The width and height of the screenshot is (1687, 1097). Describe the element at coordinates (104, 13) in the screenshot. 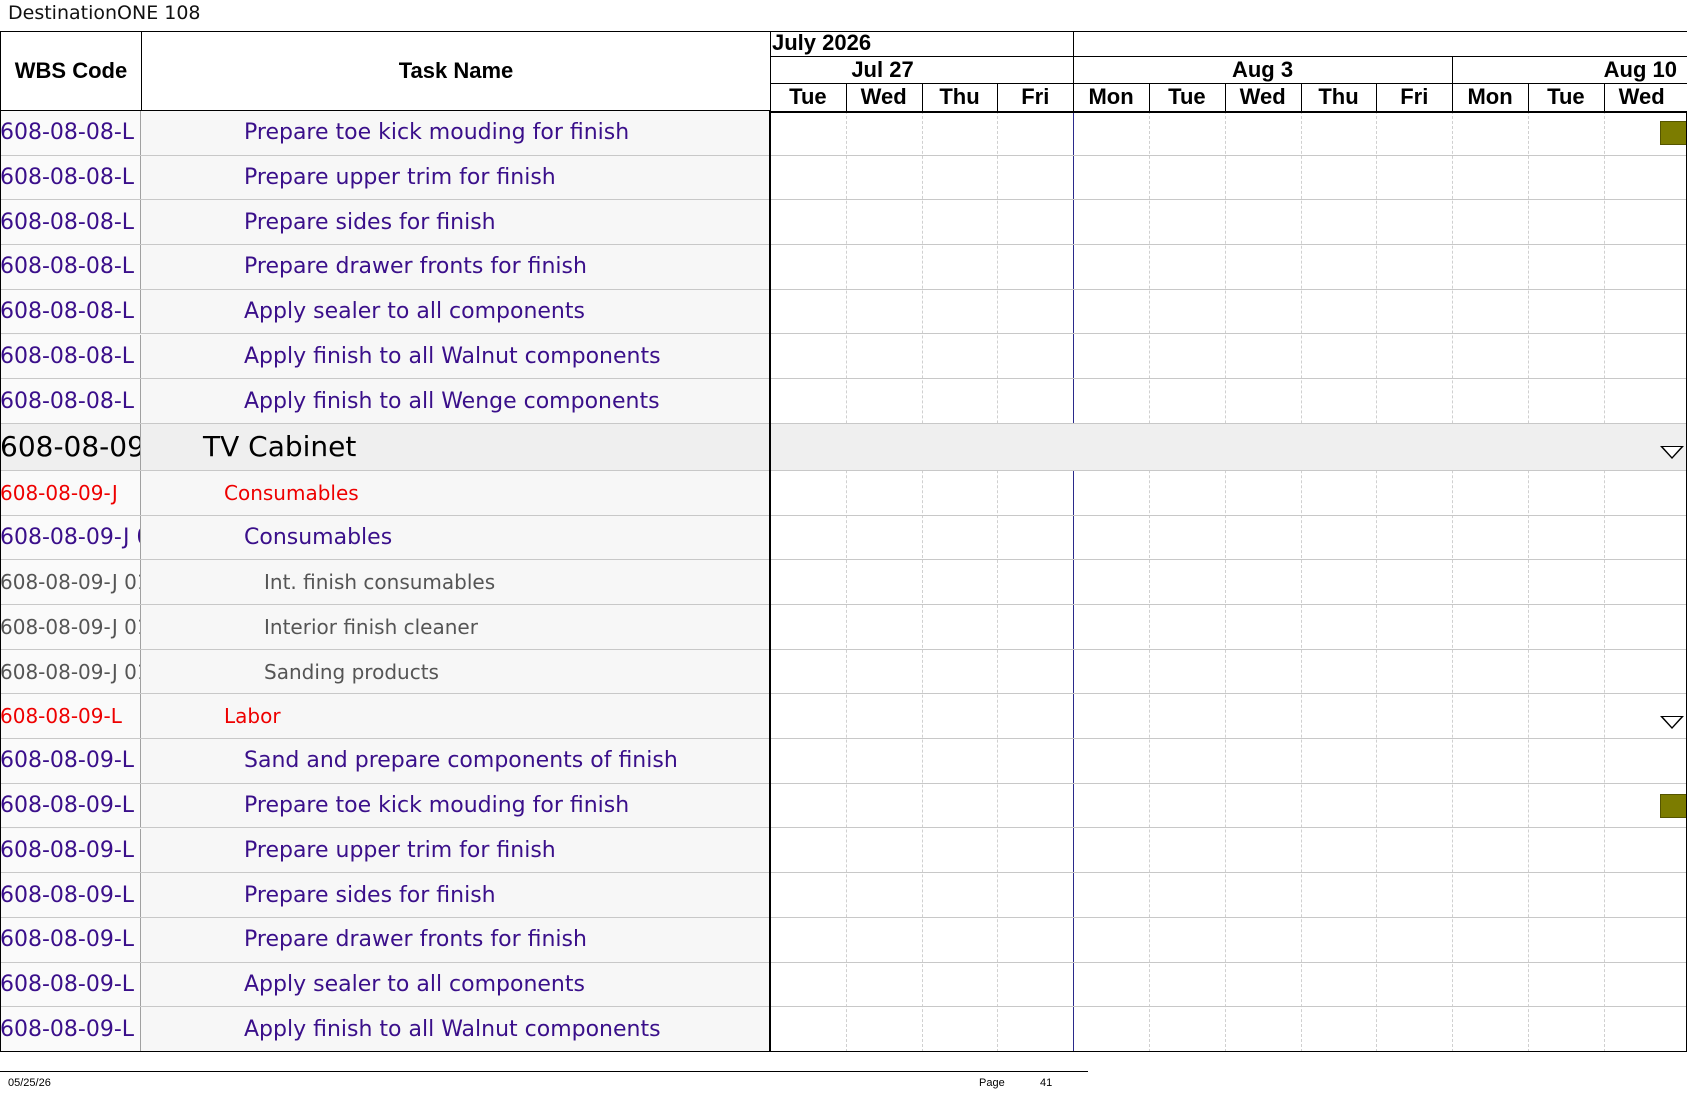

I see `document-title: DestinationONE 108` at that location.